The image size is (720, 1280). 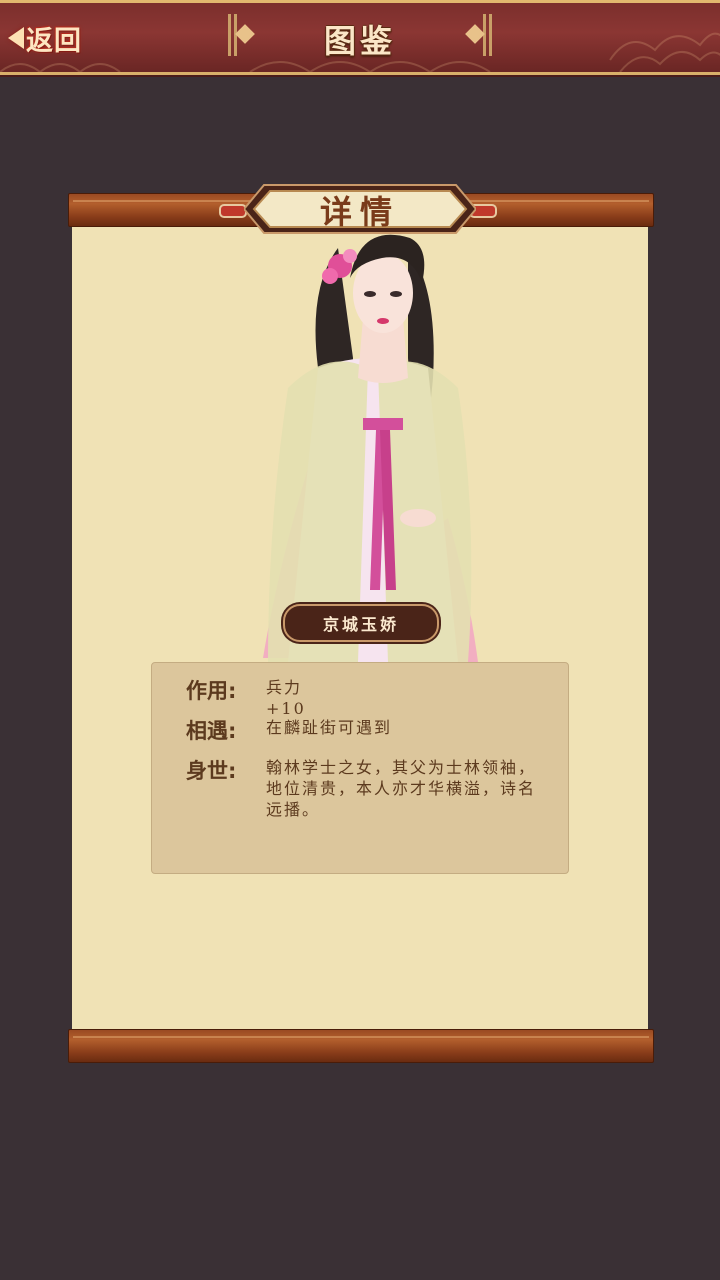 What do you see at coordinates (361, 1046) in the screenshot?
I see `scroll-rod-bottom` at bounding box center [361, 1046].